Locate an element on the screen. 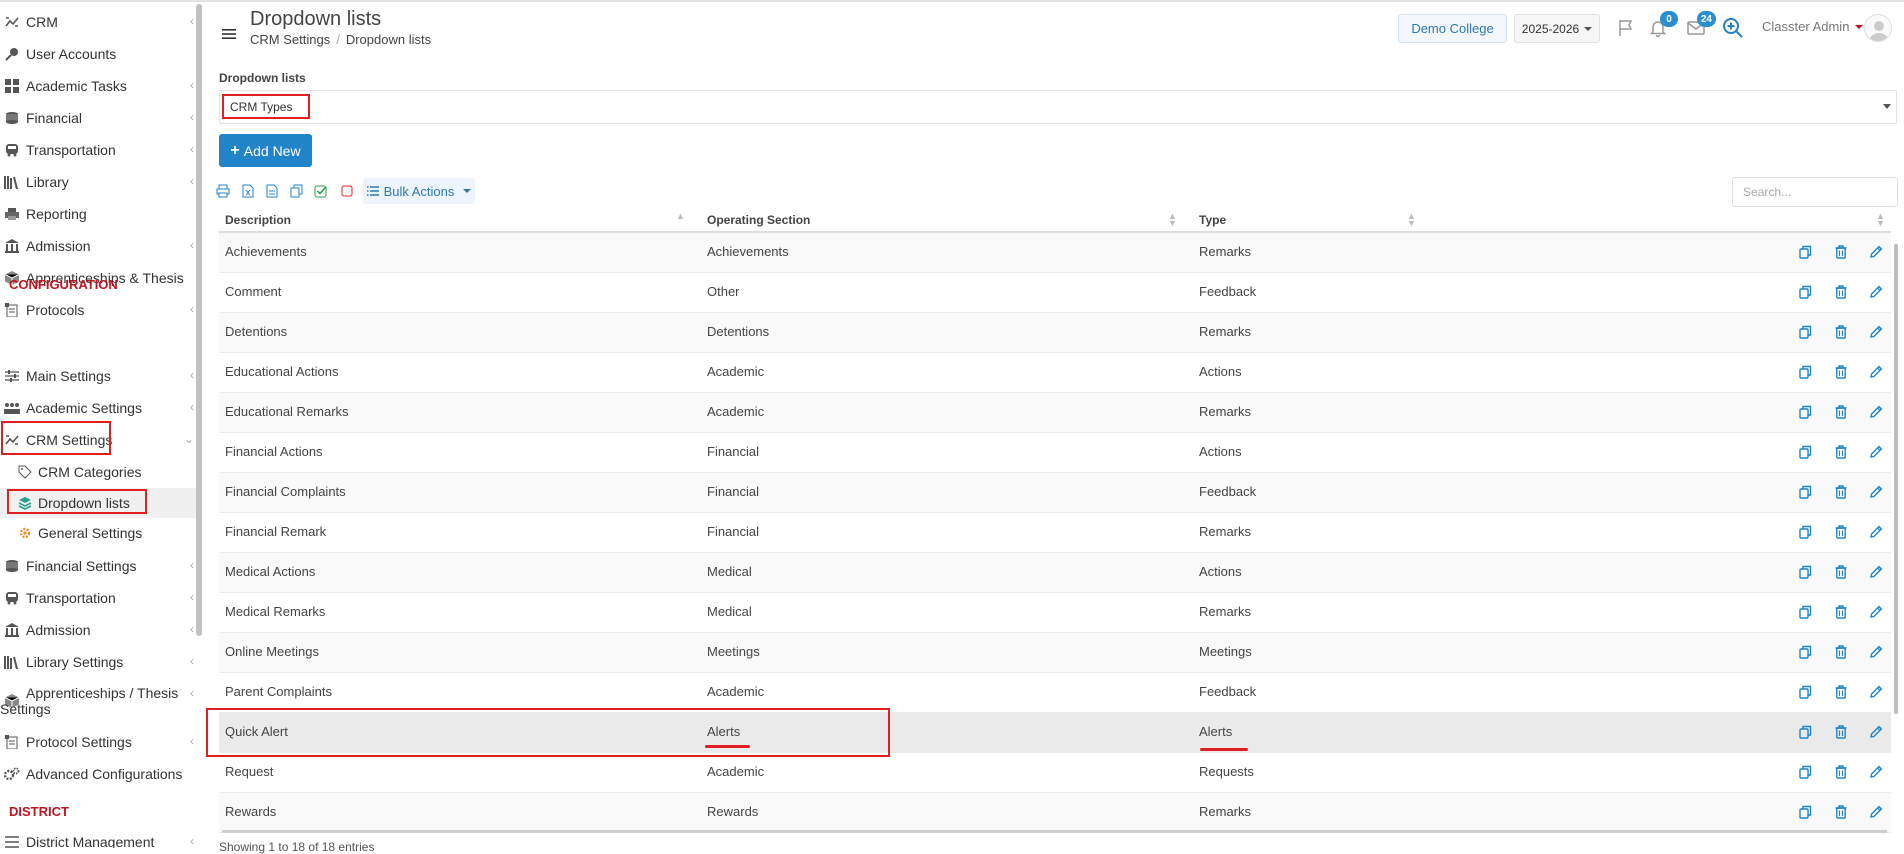 This screenshot has height=854, width=1904. sidebar-scrollbar is located at coordinates (199, 320).